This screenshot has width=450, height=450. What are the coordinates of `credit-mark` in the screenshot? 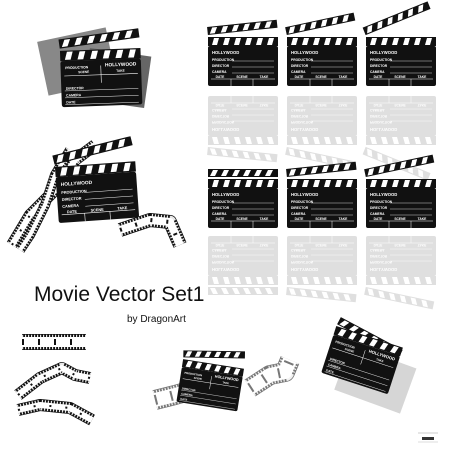 It's located at (428, 438).